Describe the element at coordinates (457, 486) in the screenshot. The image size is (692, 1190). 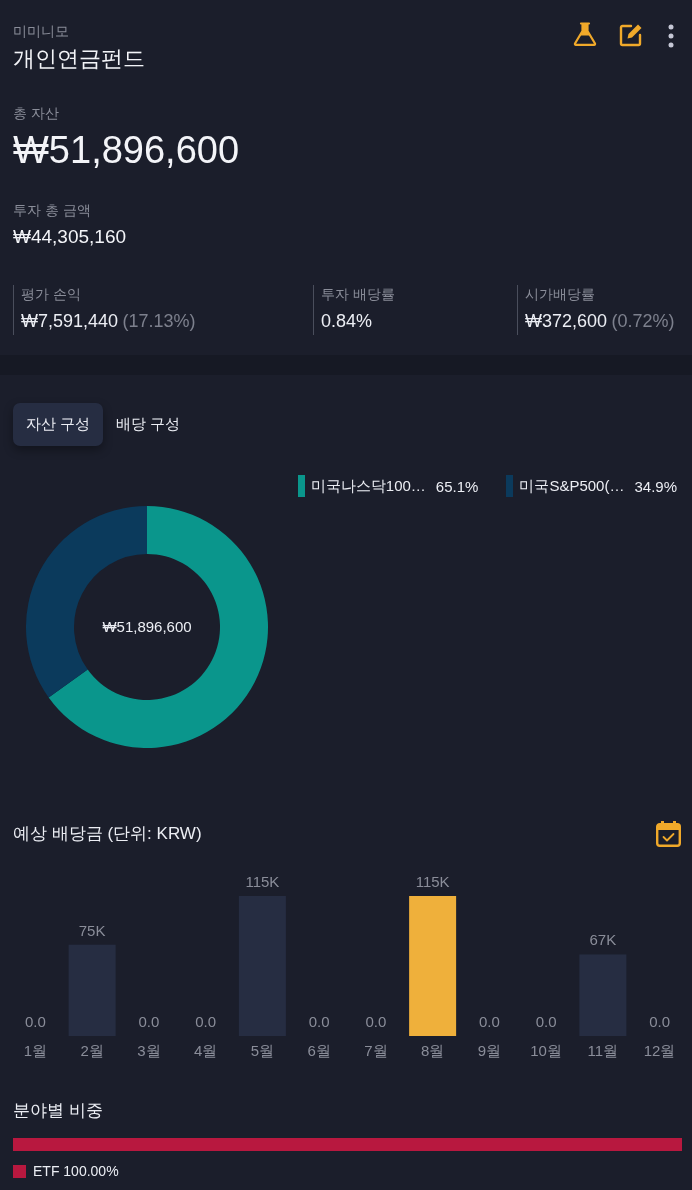
I see `legend-share: 65.1%` at that location.